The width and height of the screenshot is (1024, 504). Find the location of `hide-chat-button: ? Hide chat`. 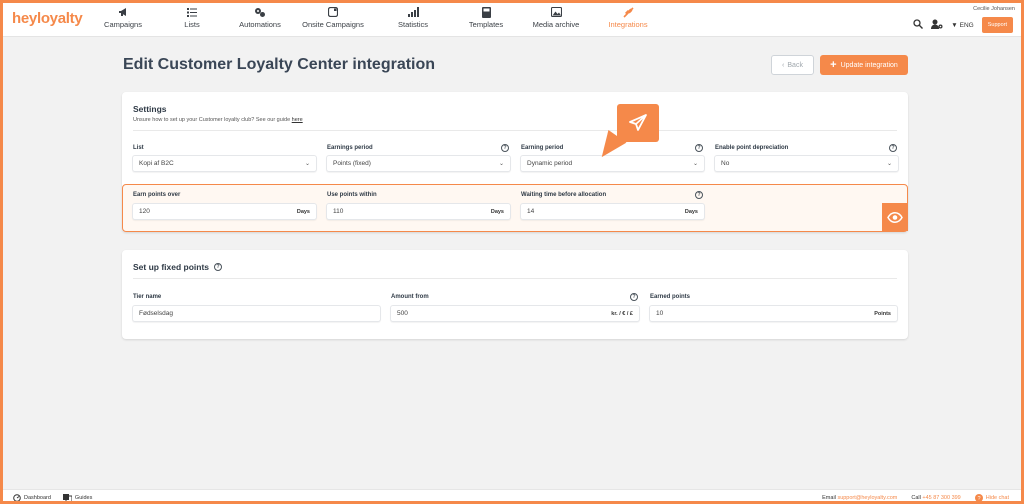

hide-chat-button: ? Hide chat is located at coordinates (991, 497).